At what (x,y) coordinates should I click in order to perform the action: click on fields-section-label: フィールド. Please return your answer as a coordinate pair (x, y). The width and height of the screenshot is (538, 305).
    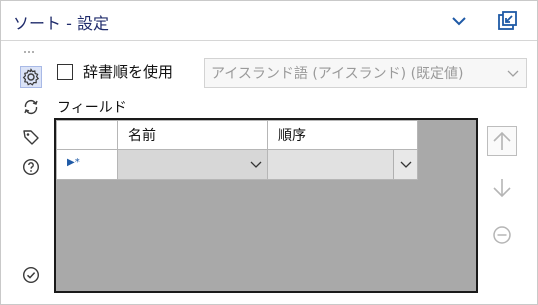
    Looking at the image, I should click on (92, 108).